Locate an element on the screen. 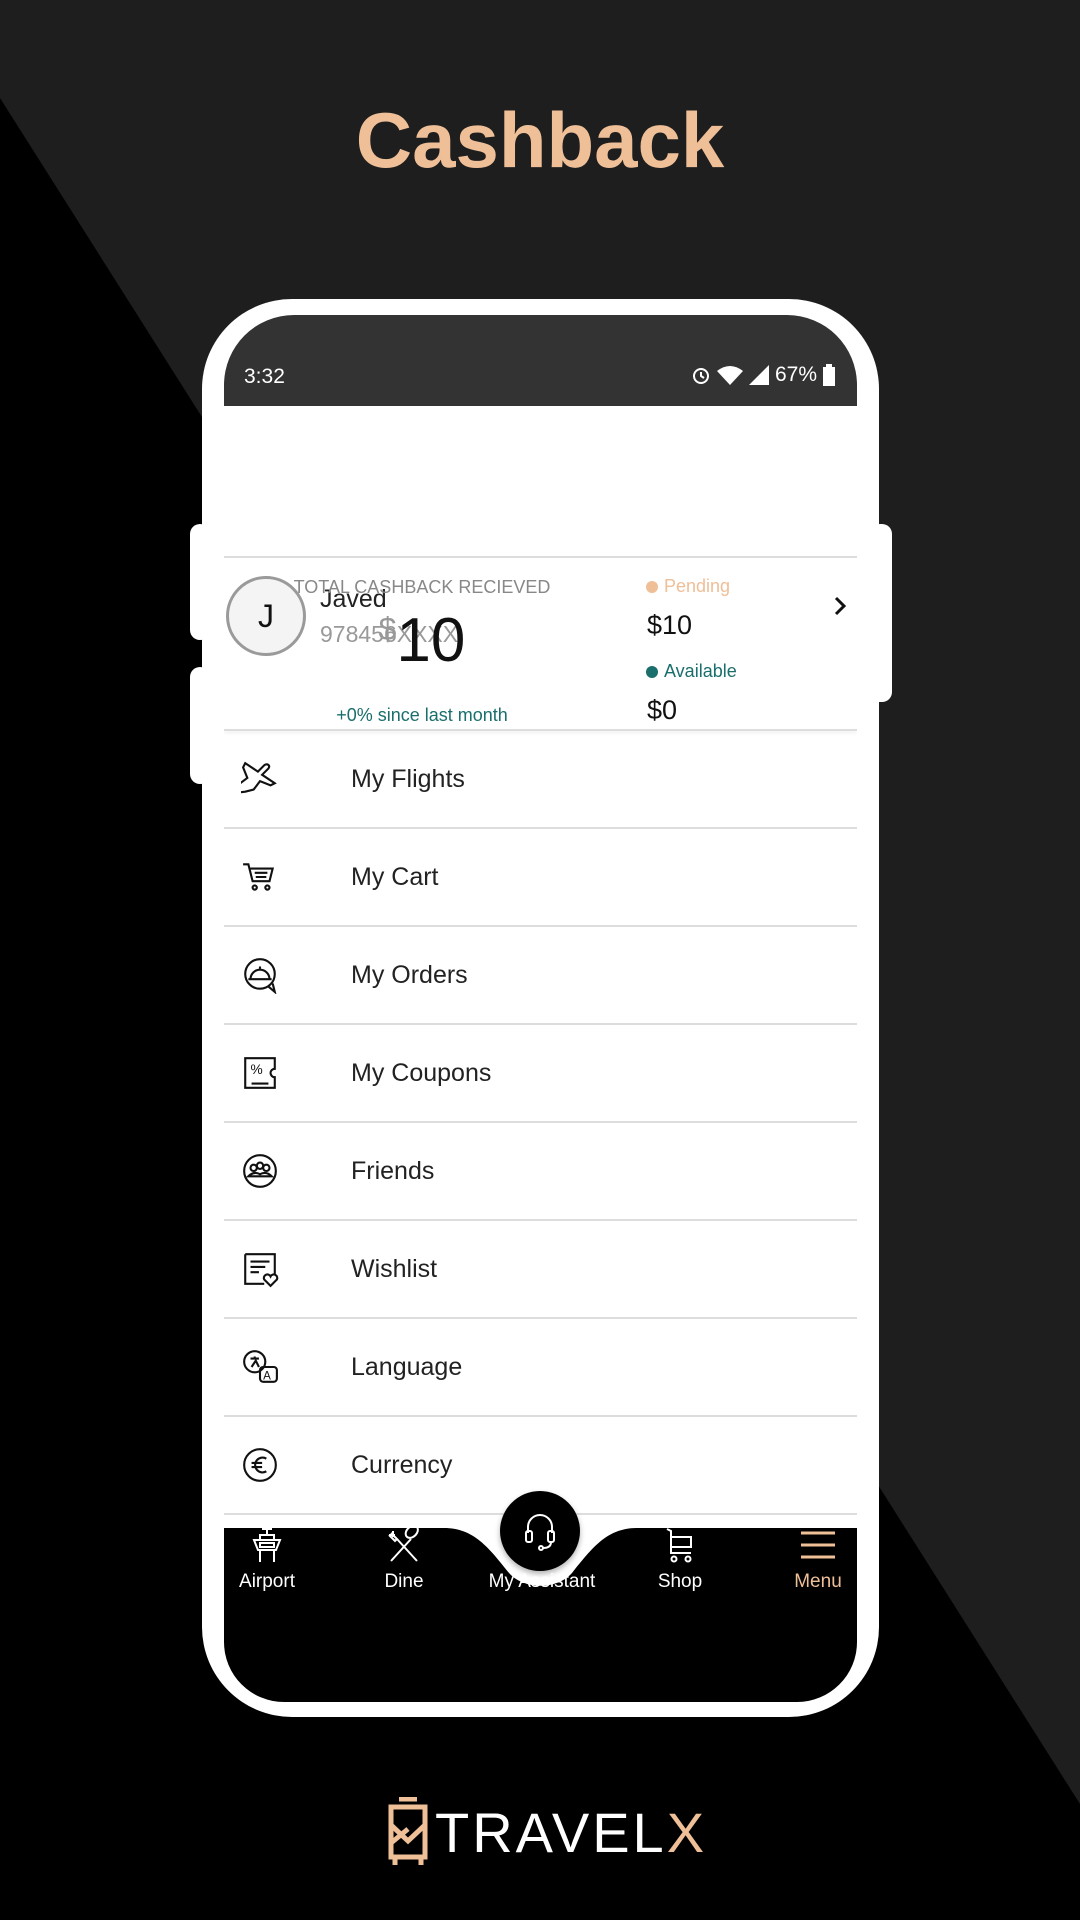  alarm-icon is located at coordinates (700, 376).